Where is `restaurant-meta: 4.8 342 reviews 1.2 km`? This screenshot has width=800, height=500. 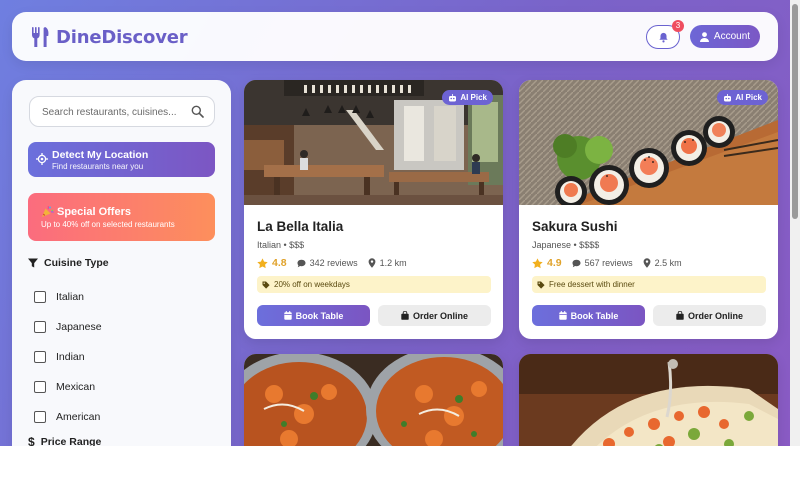 restaurant-meta: 4.8 342 reviews 1.2 km is located at coordinates (332, 263).